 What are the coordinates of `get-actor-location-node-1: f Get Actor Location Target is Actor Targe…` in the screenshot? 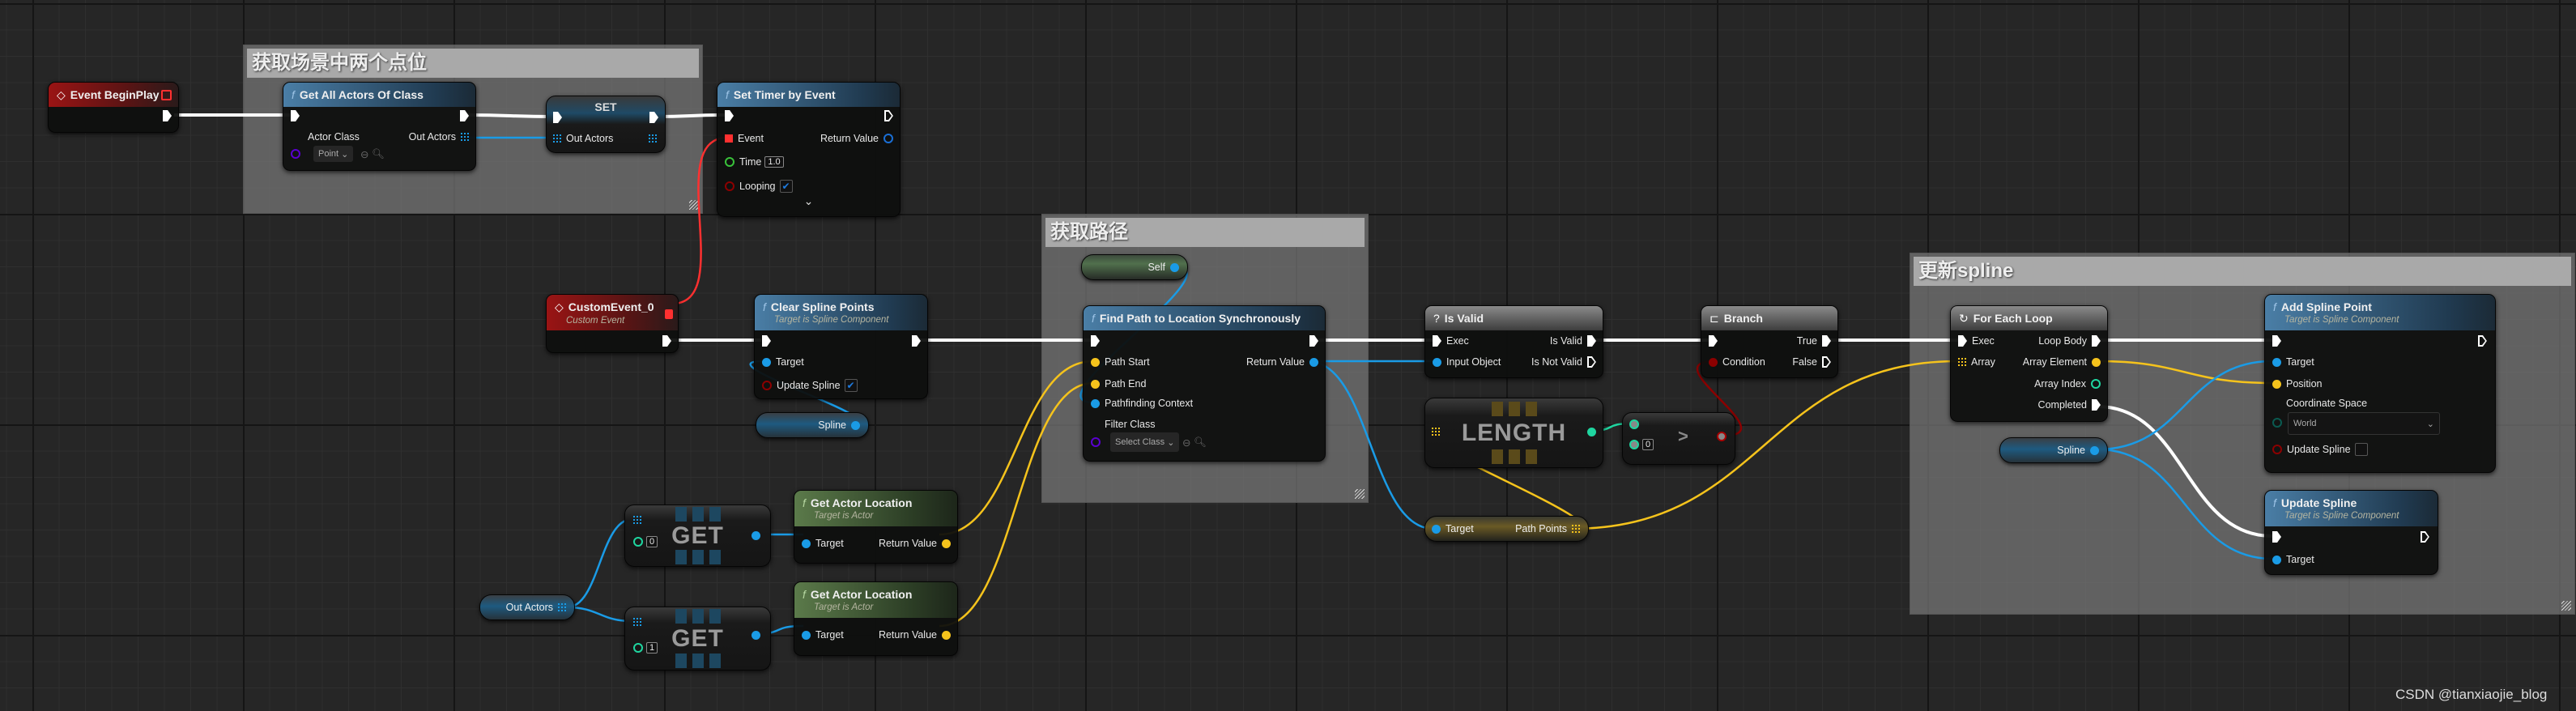 It's located at (876, 527).